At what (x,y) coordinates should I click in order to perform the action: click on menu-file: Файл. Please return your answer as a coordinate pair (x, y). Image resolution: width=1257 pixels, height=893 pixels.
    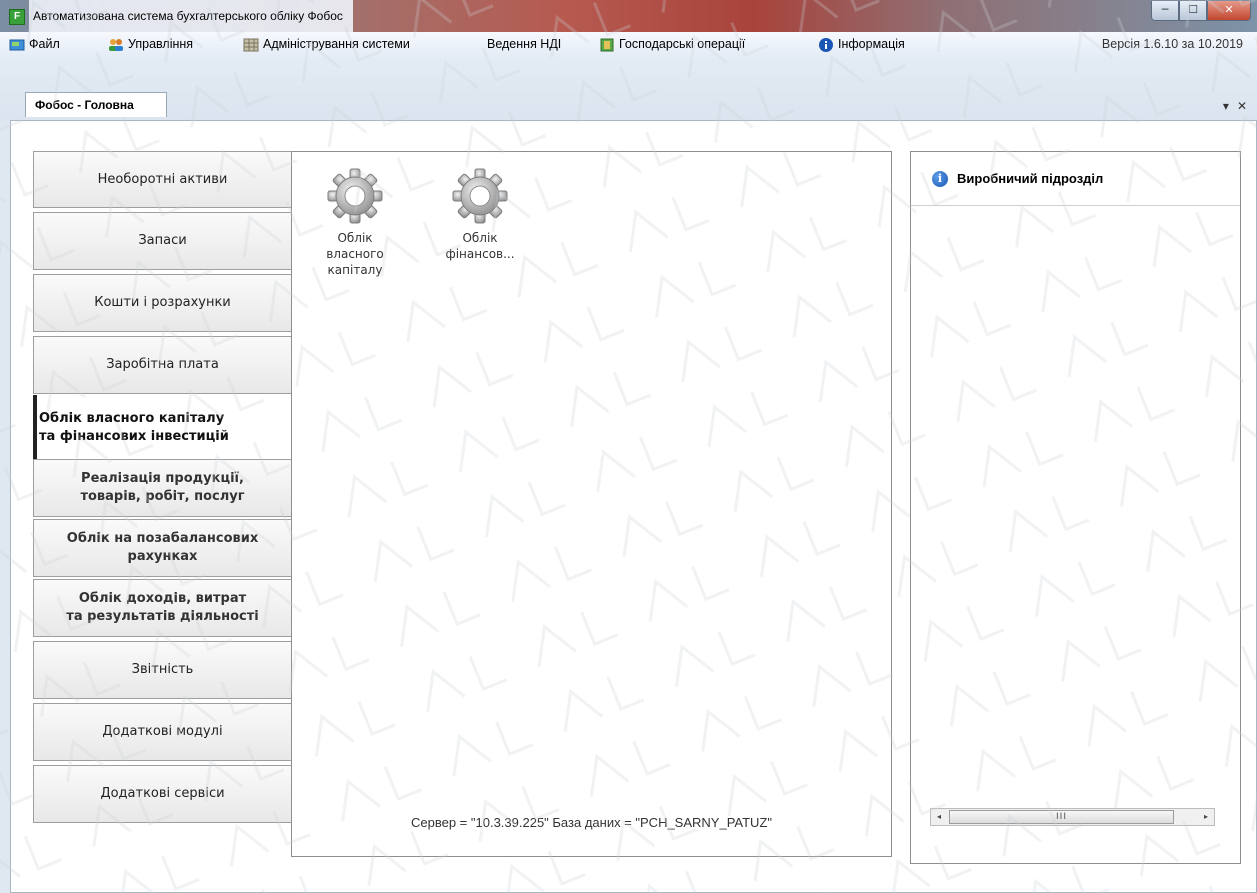
    Looking at the image, I should click on (34, 44).